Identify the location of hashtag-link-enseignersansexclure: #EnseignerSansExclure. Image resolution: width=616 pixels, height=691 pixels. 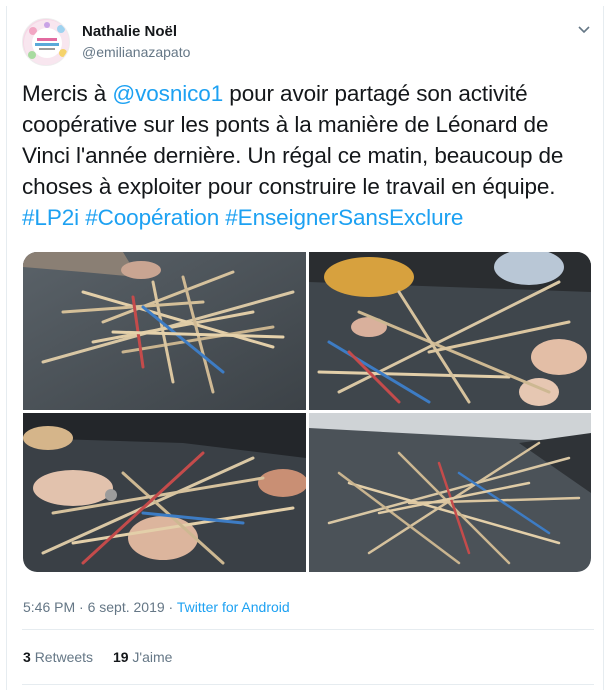
(344, 217).